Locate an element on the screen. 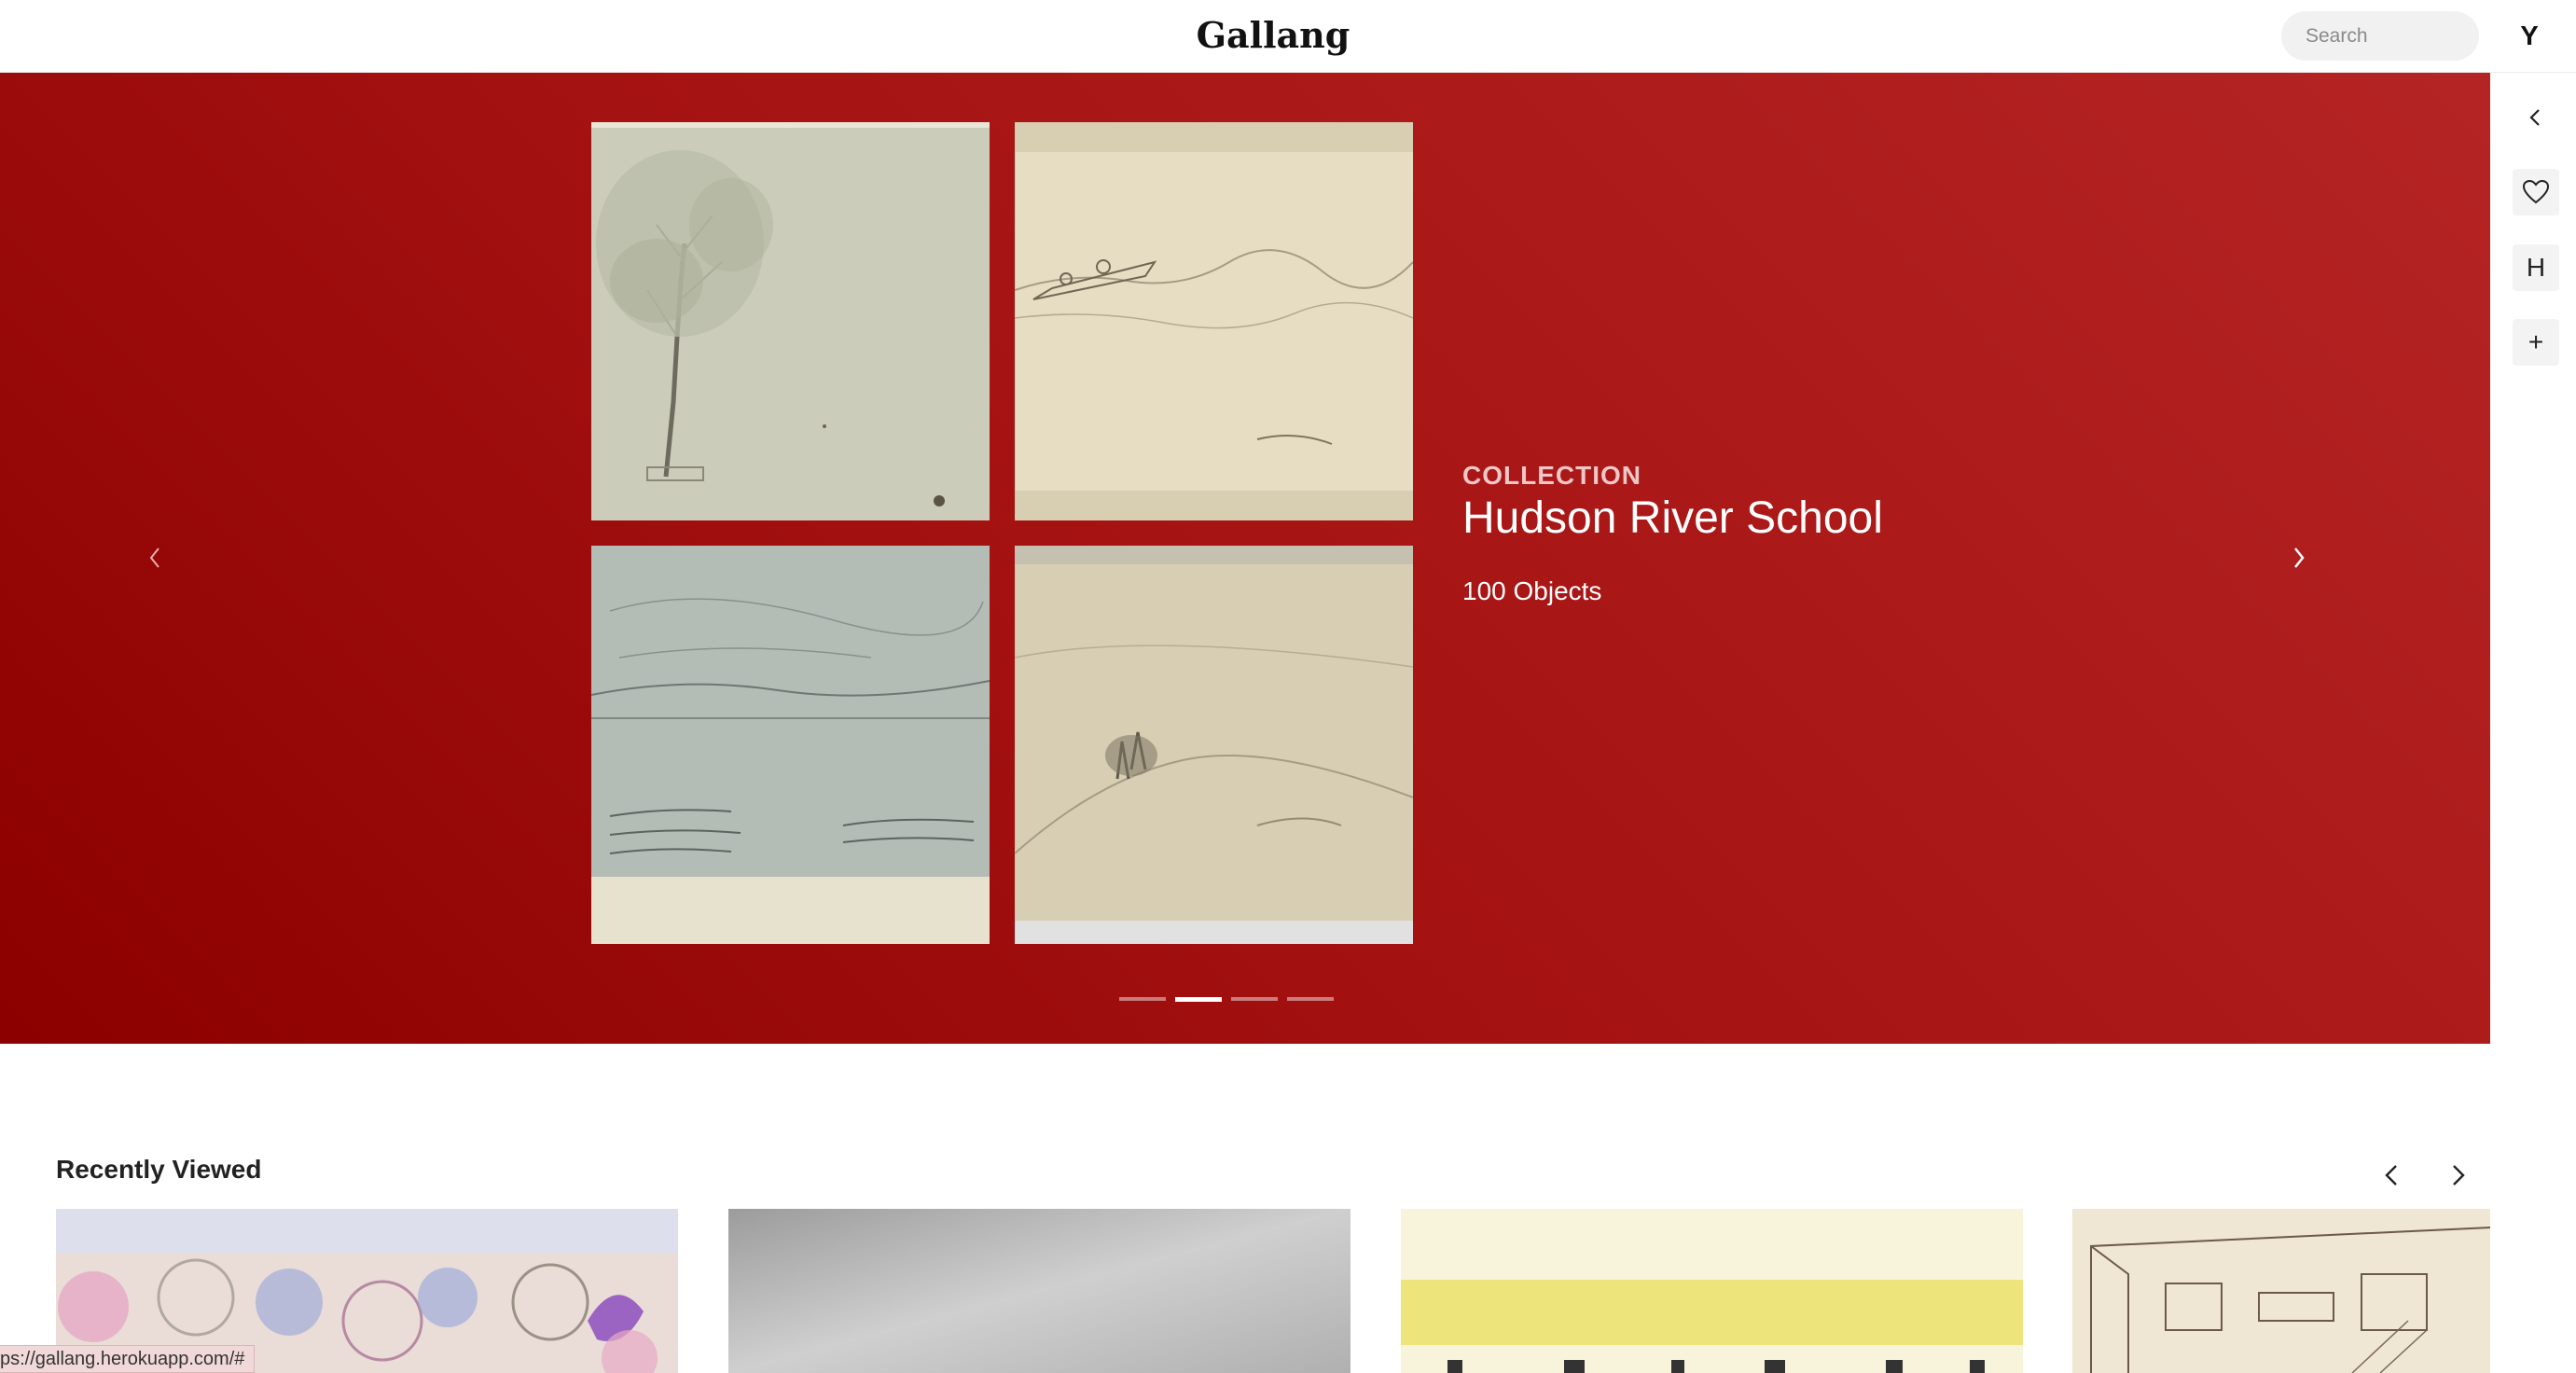 The height and width of the screenshot is (1373, 2576). top-header: Gallang Y is located at coordinates (1288, 36).